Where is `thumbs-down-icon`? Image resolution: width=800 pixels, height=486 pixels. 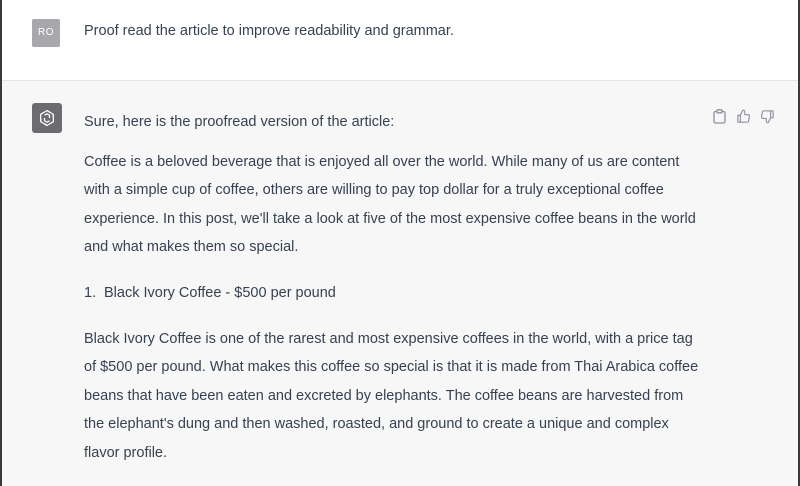
thumbs-down-icon is located at coordinates (767, 116).